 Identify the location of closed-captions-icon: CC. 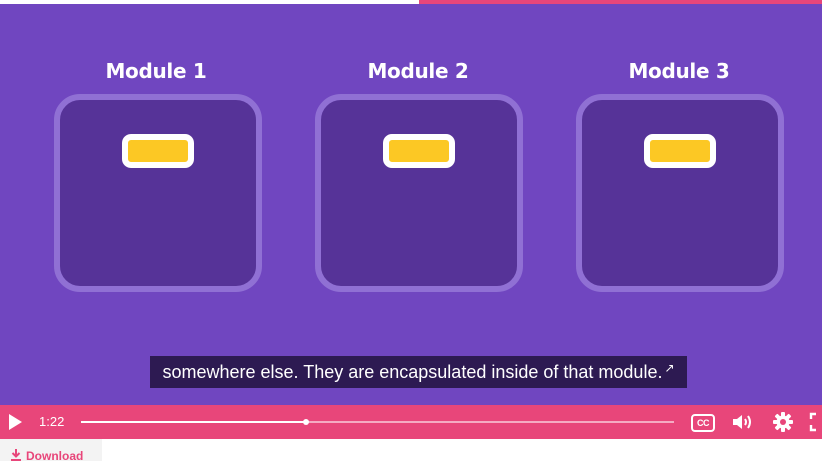
(703, 423).